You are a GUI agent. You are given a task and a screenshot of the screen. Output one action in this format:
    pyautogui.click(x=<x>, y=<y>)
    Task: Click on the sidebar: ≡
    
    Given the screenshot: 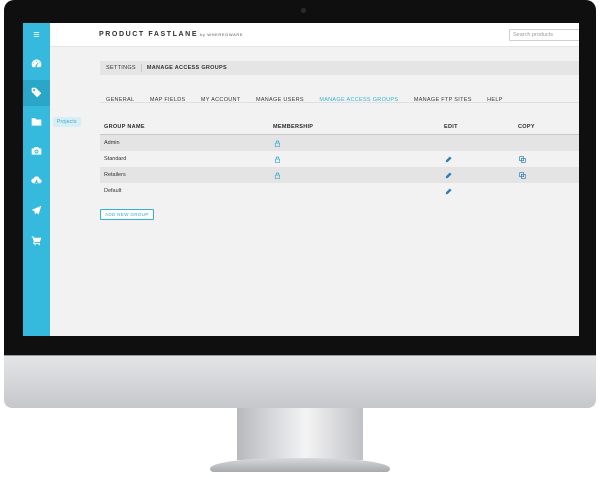 What is the action you would take?
    pyautogui.click(x=36, y=179)
    